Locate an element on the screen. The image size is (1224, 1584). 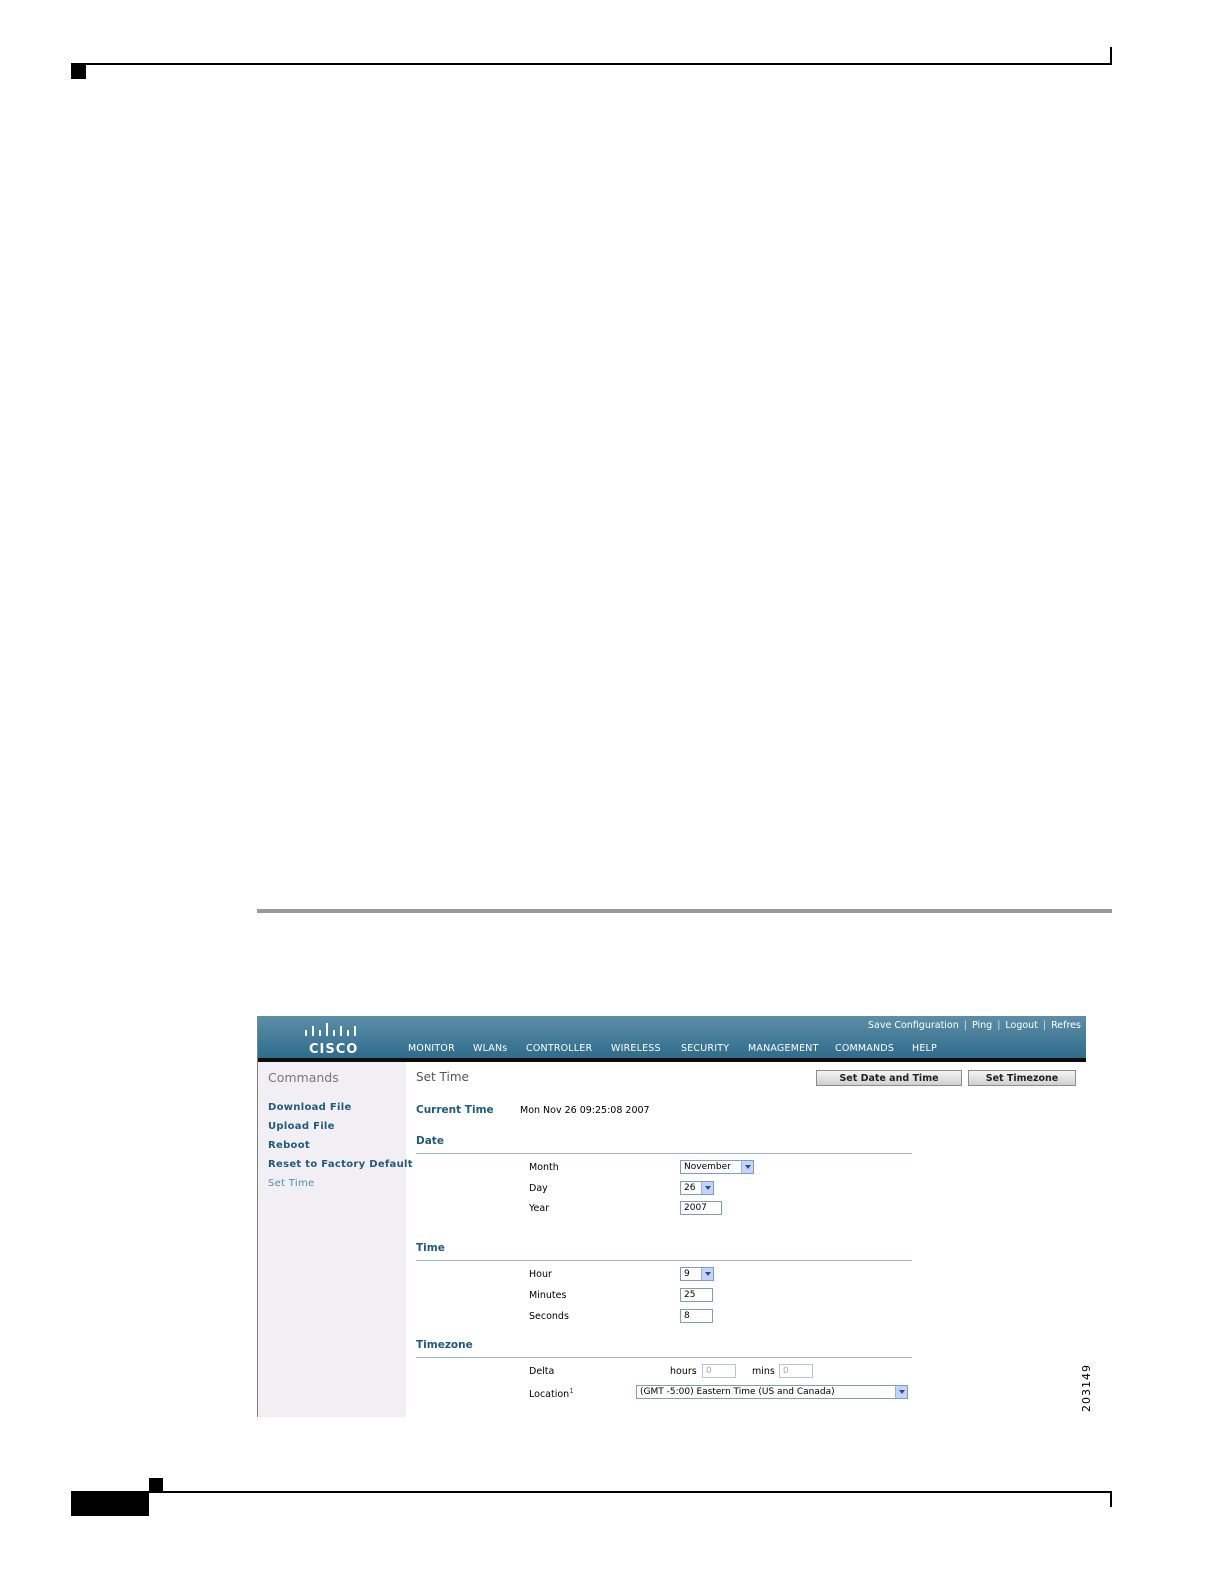
sidebar-item-set-time: Set Time is located at coordinates (291, 1183).